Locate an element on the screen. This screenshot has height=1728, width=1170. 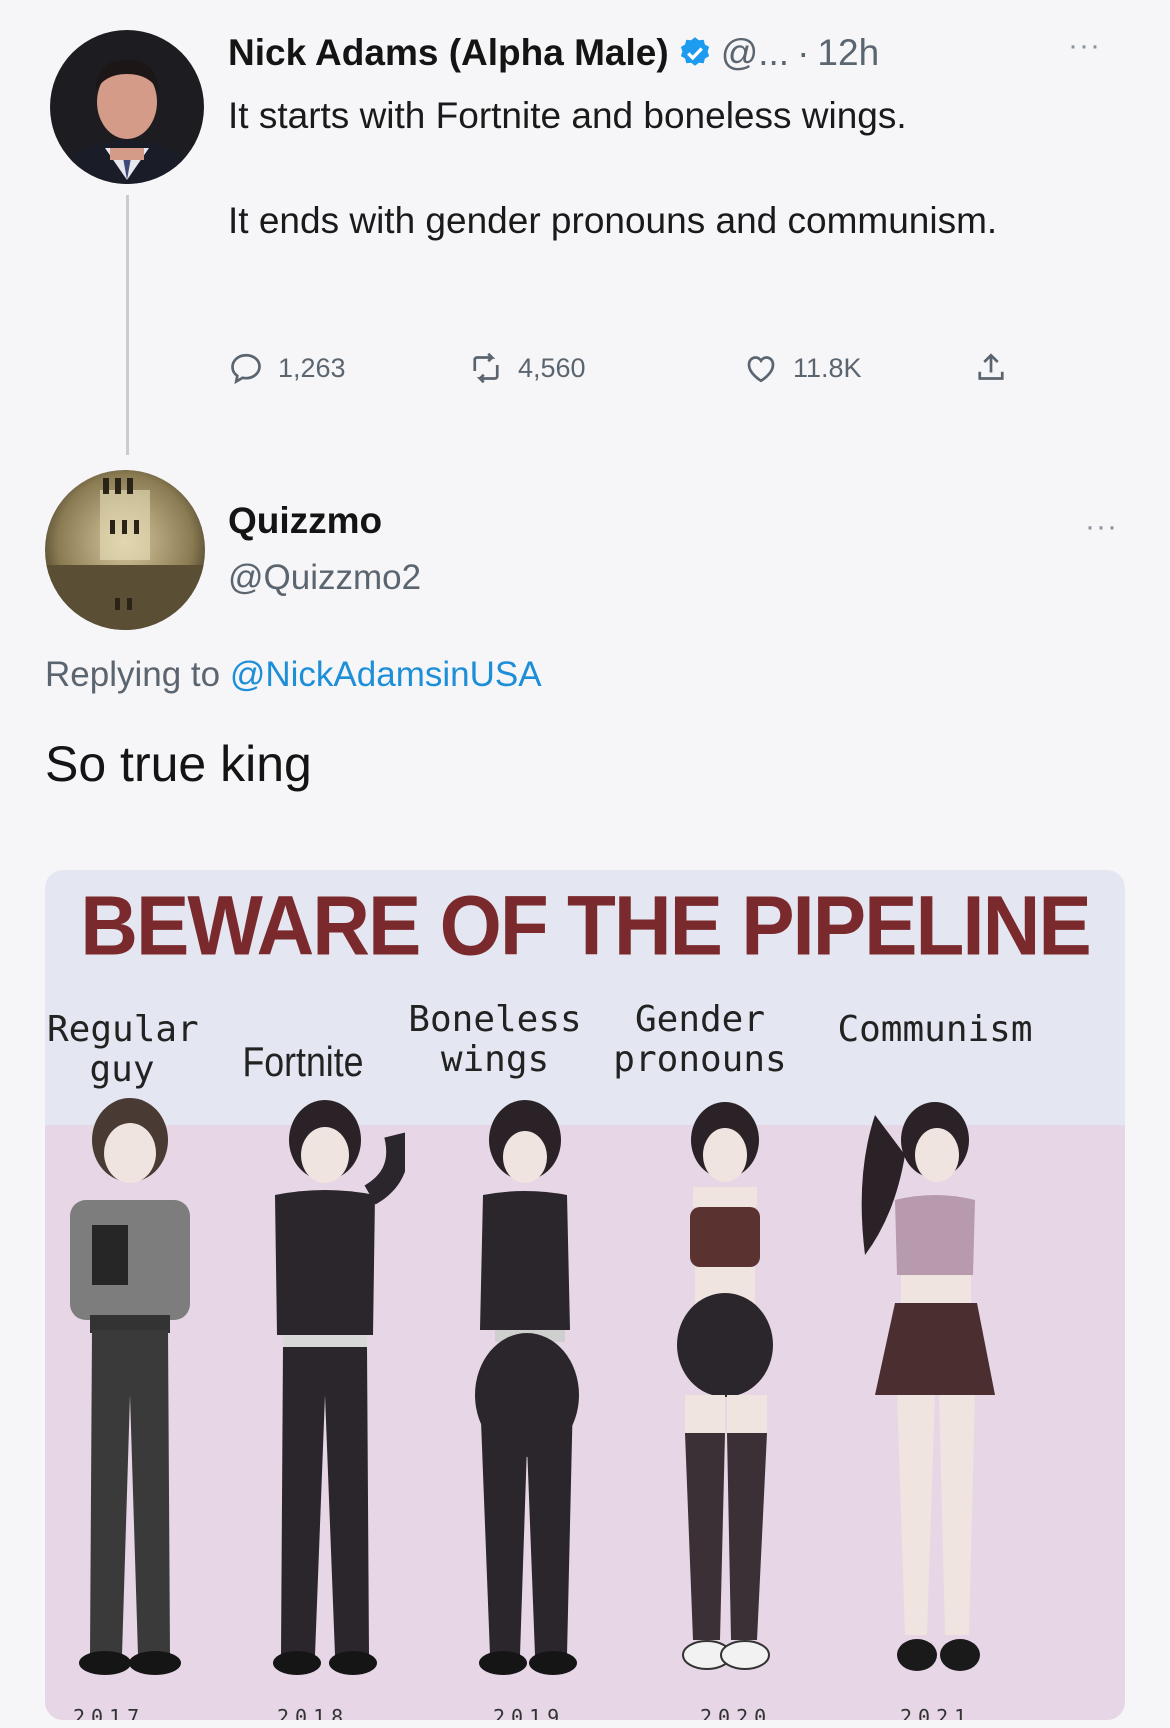
retweet-count: 4,560 is located at coordinates (552, 367).